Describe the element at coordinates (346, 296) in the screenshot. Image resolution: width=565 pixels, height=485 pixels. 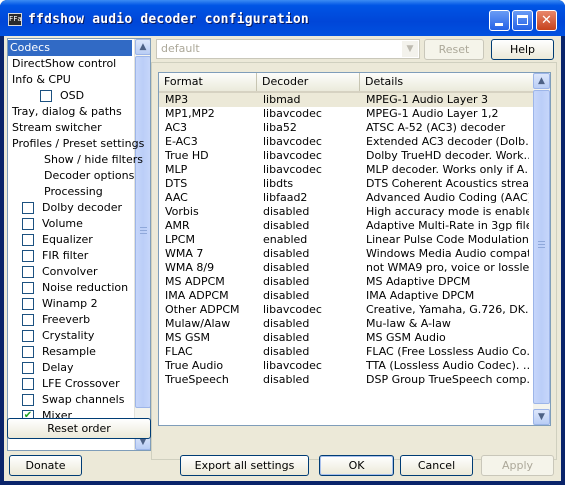
I see `table-row: IMA ADPCM disabled IMA Adaptive DPCM` at that location.